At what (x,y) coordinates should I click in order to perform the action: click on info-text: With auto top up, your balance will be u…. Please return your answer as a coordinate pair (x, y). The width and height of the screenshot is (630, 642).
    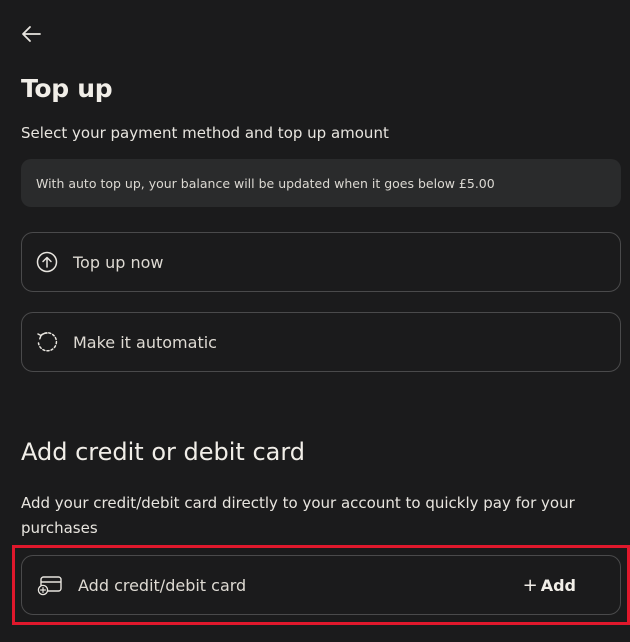
    Looking at the image, I should click on (265, 183).